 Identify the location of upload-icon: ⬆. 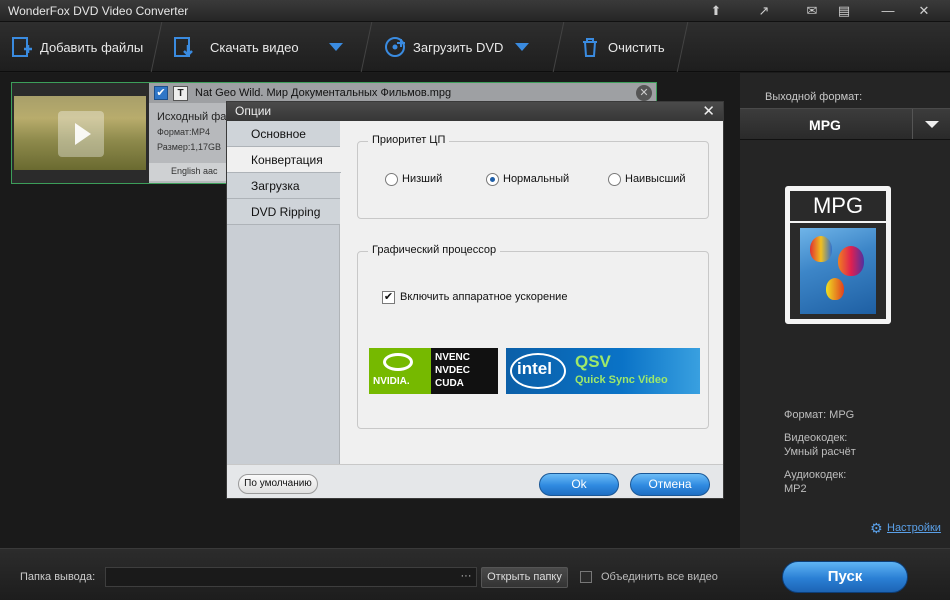
(716, 11).